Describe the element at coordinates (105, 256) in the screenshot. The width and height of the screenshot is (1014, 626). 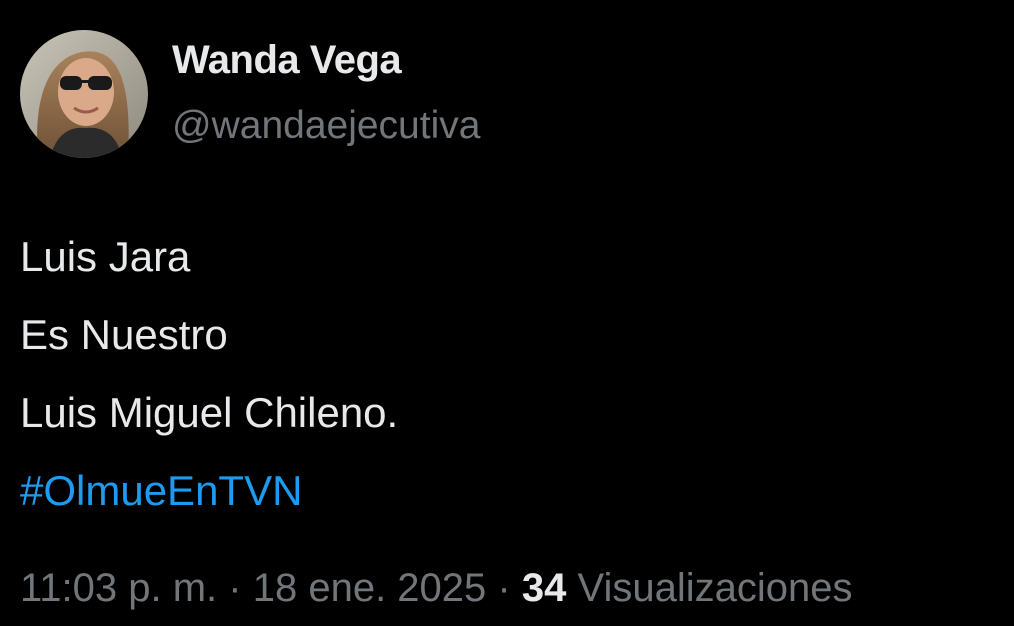
I see `tweet-text-line: Luis Jara` at that location.